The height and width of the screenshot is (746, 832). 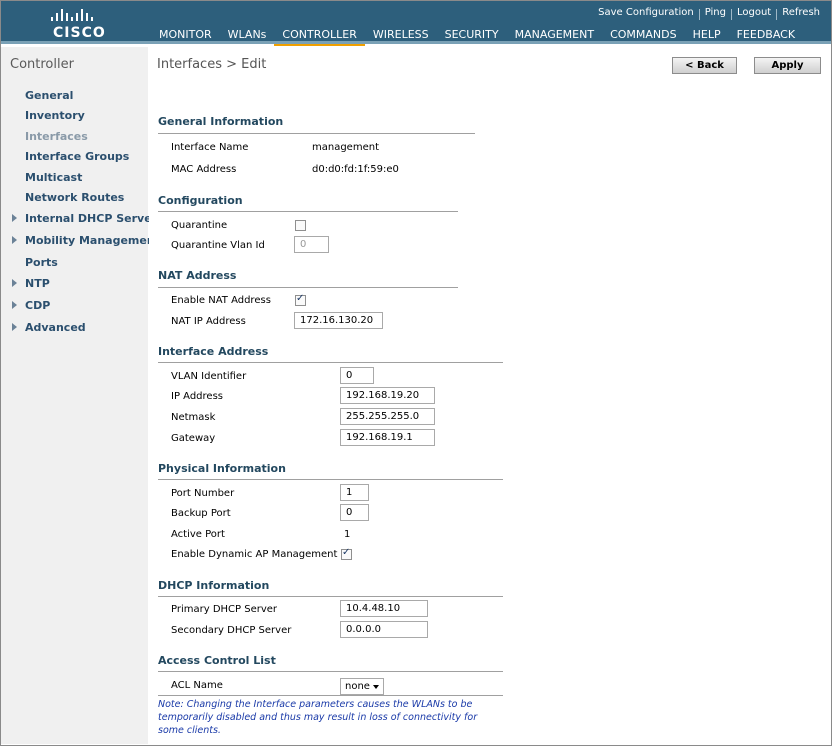 What do you see at coordinates (198, 534) in the screenshot?
I see `active-port-label: Active Port` at bounding box center [198, 534].